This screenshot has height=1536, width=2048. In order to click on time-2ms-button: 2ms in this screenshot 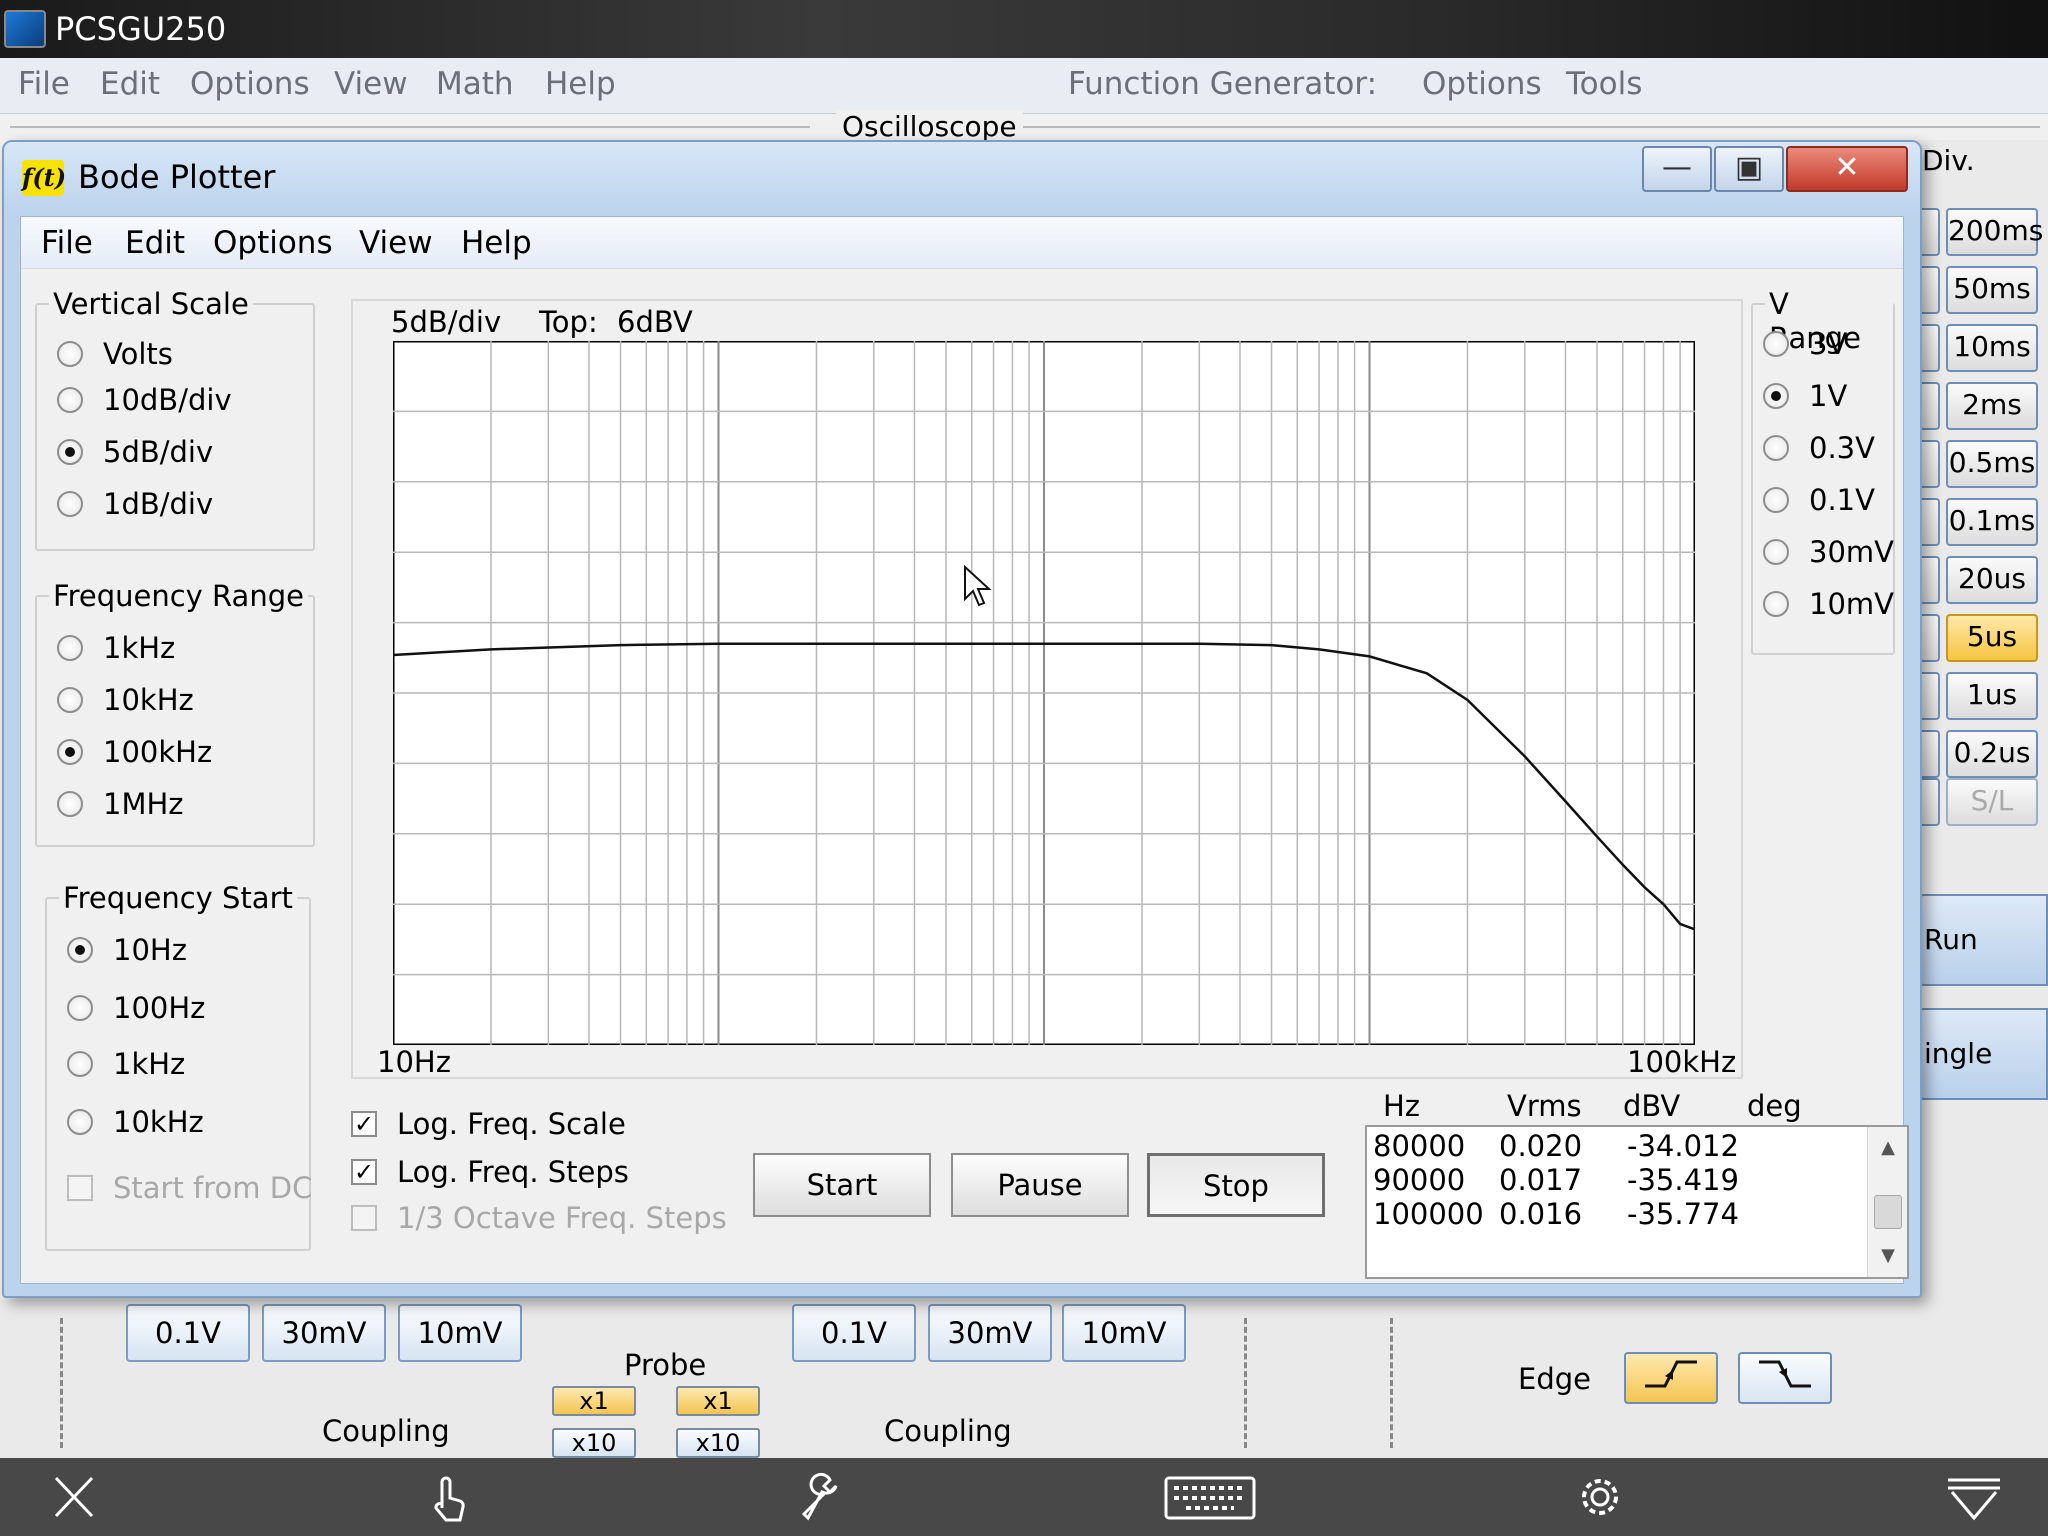, I will do `click(1992, 406)`.